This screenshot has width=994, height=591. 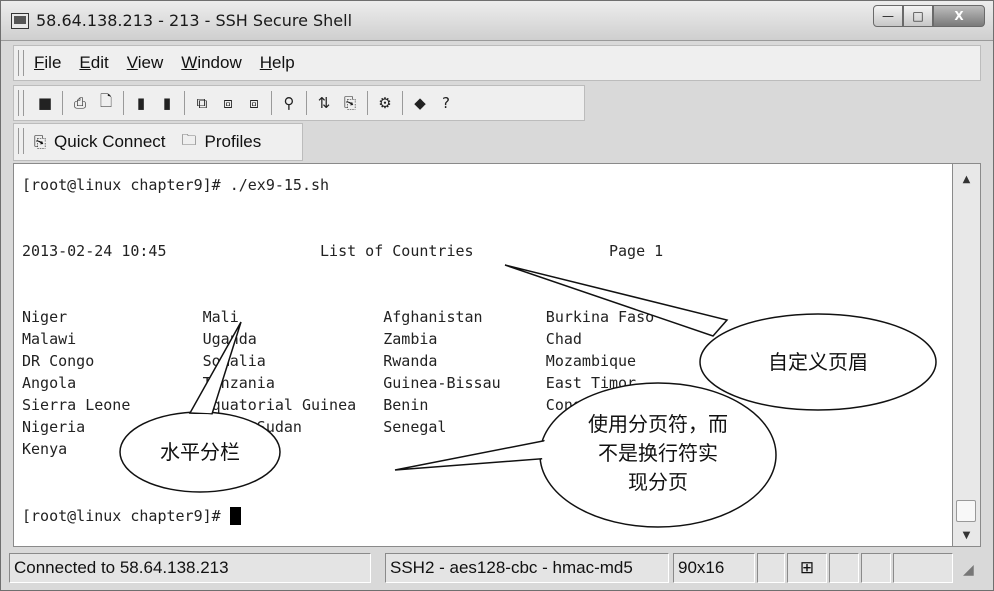 What do you see at coordinates (658, 482) in the screenshot?
I see `pagebreak-text-line: 现分页` at bounding box center [658, 482].